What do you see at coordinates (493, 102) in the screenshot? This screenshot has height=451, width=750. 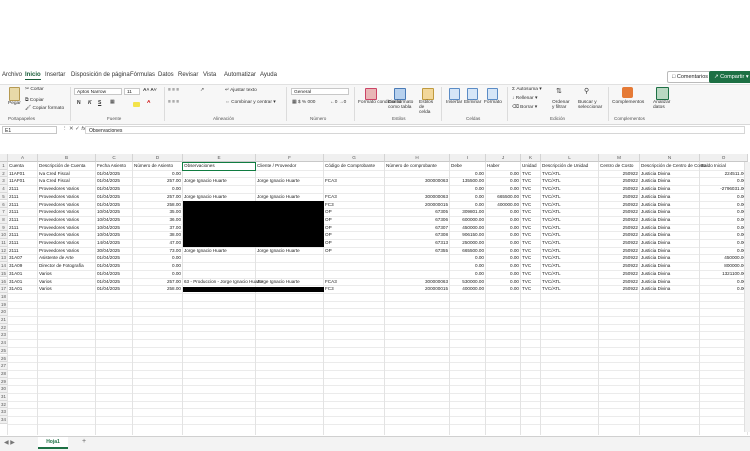 I see `format-cells-label: Formato` at bounding box center [493, 102].